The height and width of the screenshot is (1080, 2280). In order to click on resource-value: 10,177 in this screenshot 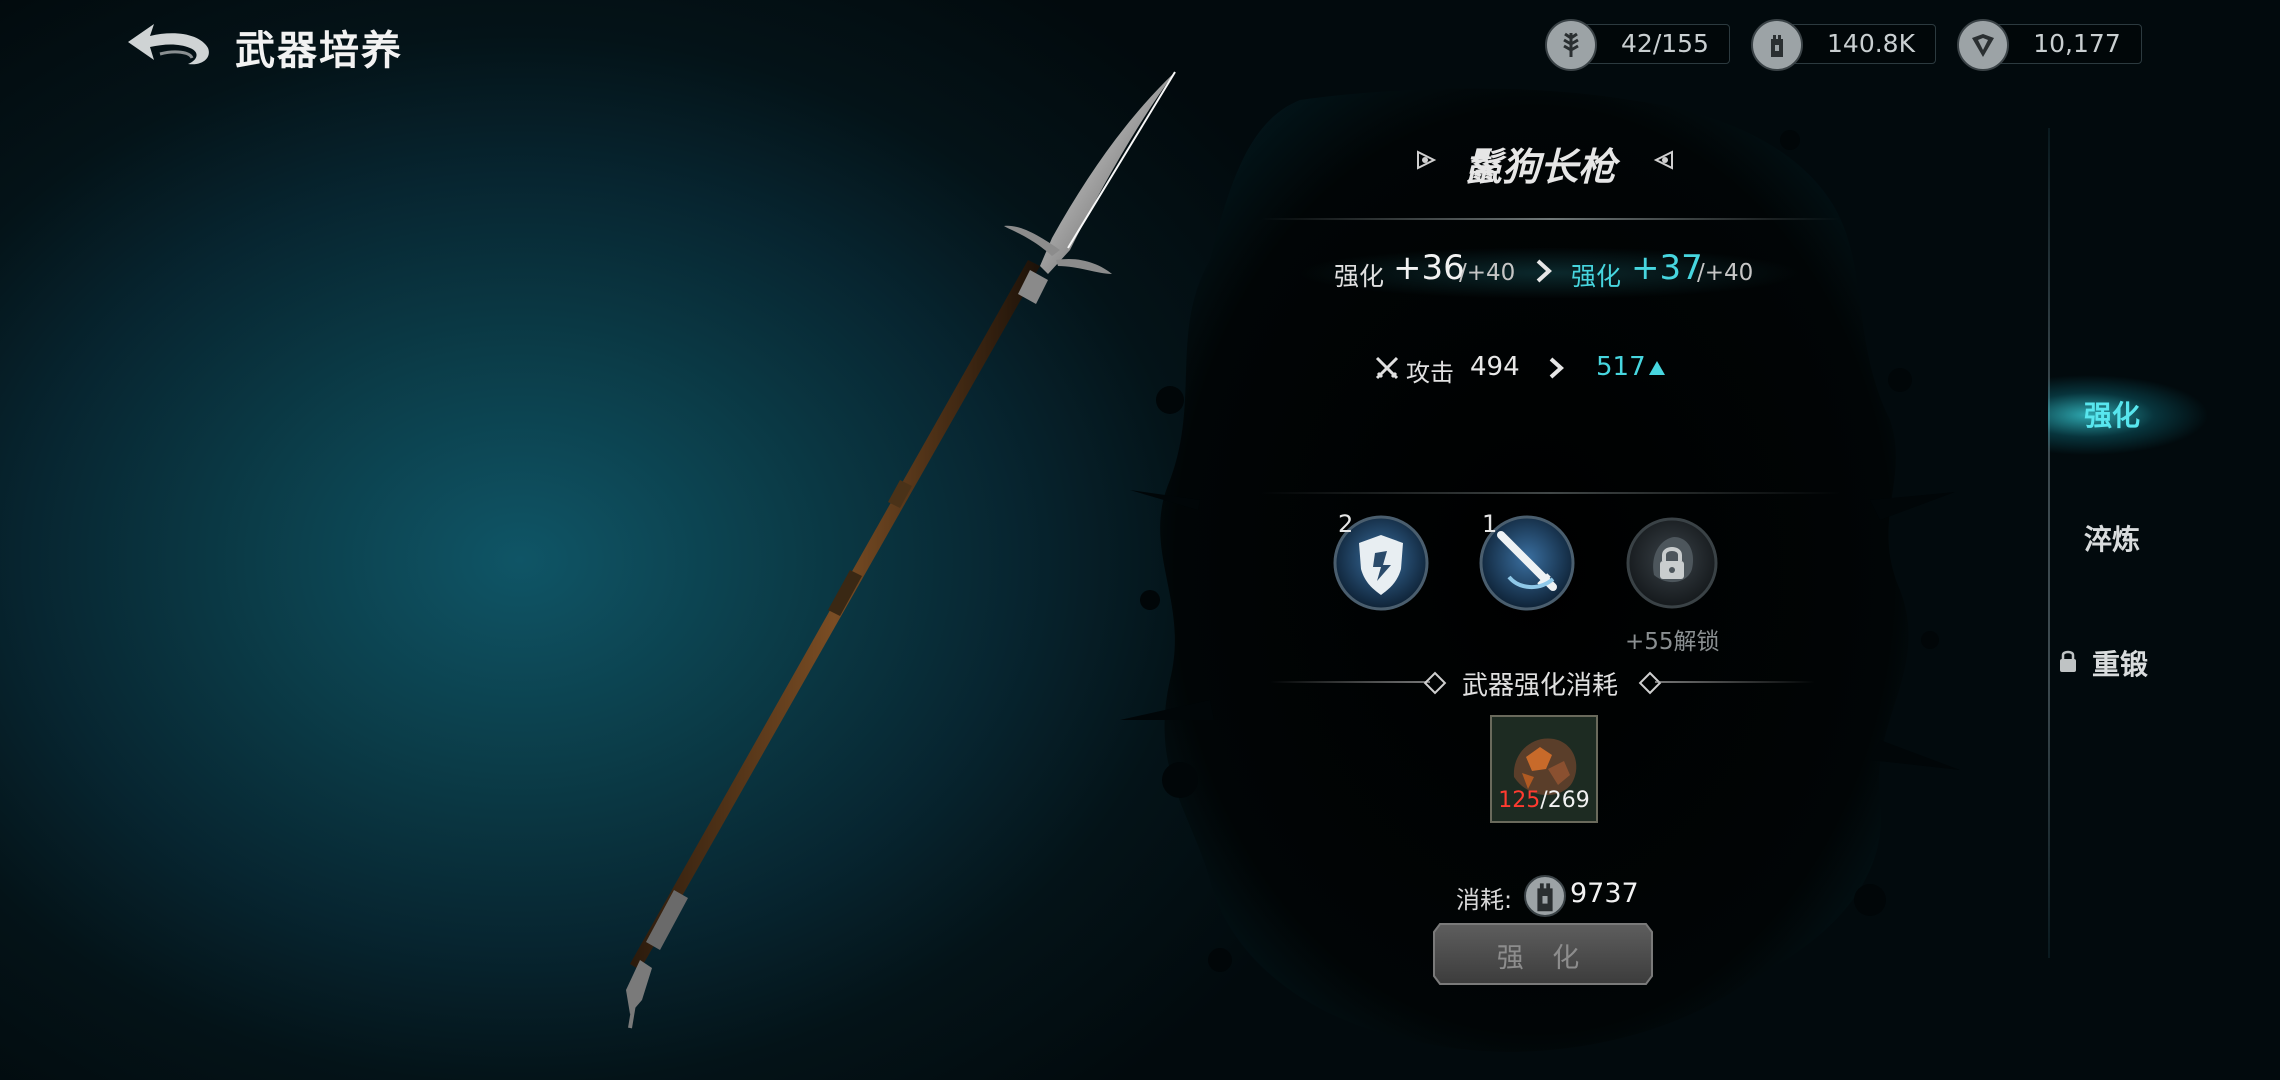, I will do `click(2077, 43)`.